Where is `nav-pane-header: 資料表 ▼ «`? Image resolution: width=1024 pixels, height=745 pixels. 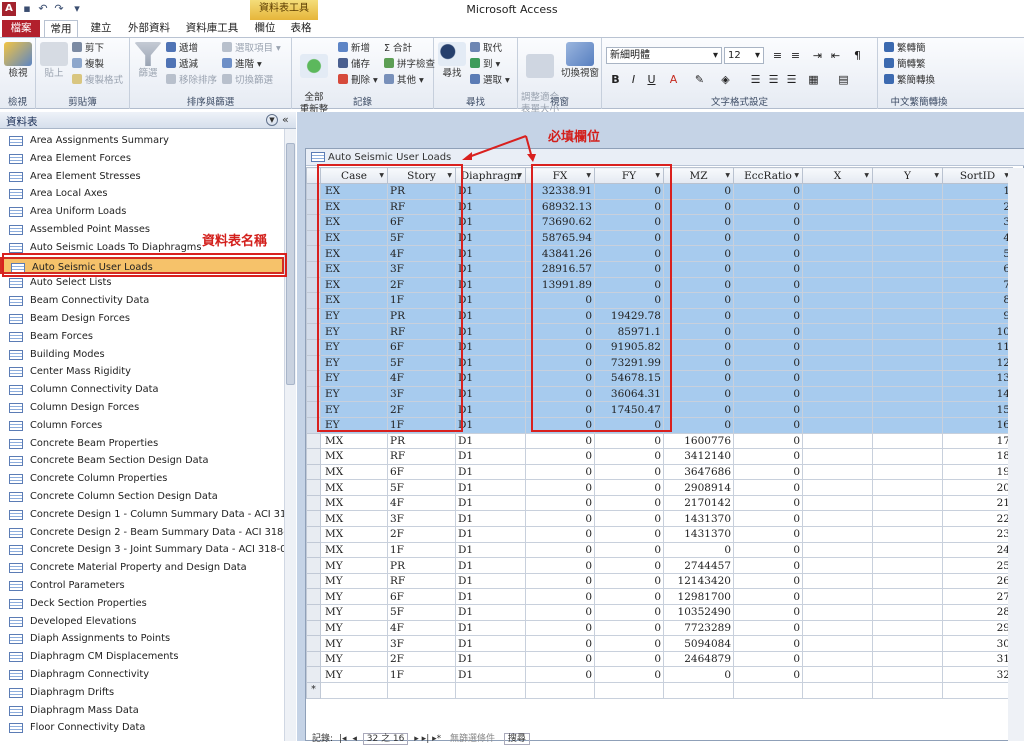
nav-pane-header: 資料表 ▼ « is located at coordinates (148, 120).